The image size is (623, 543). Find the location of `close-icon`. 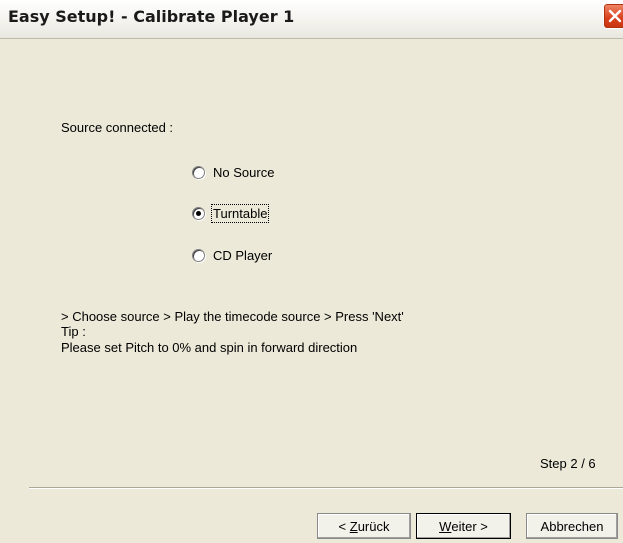

close-icon is located at coordinates (615, 16).